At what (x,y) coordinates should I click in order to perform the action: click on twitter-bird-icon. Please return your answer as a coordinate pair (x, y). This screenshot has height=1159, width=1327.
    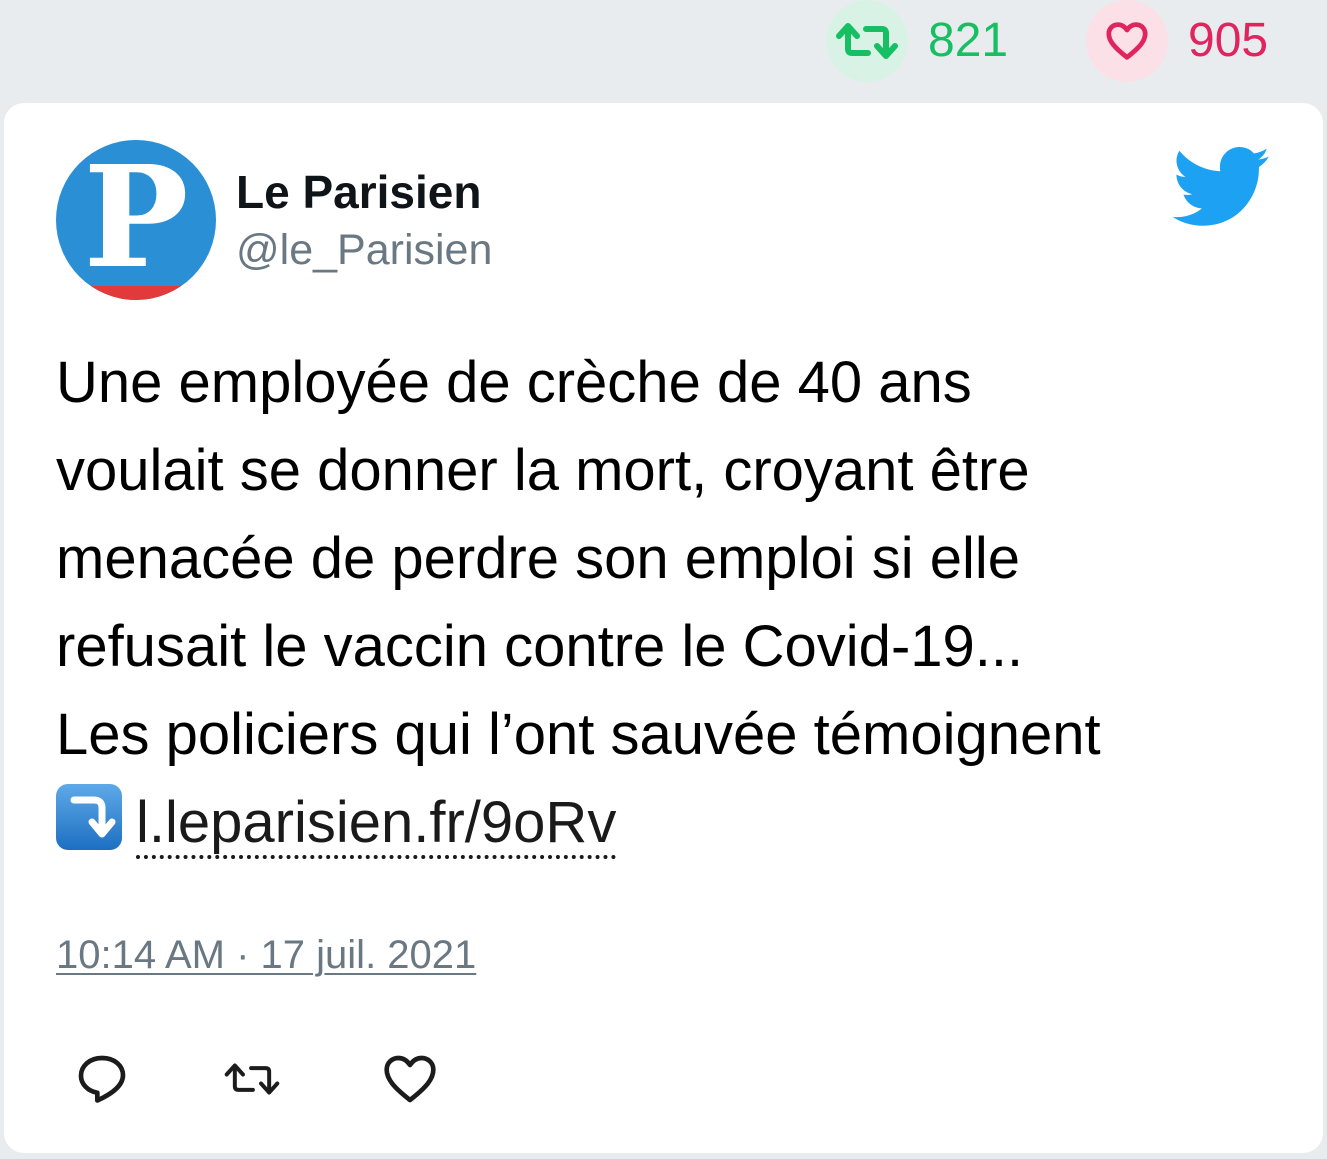
    Looking at the image, I should click on (1222, 188).